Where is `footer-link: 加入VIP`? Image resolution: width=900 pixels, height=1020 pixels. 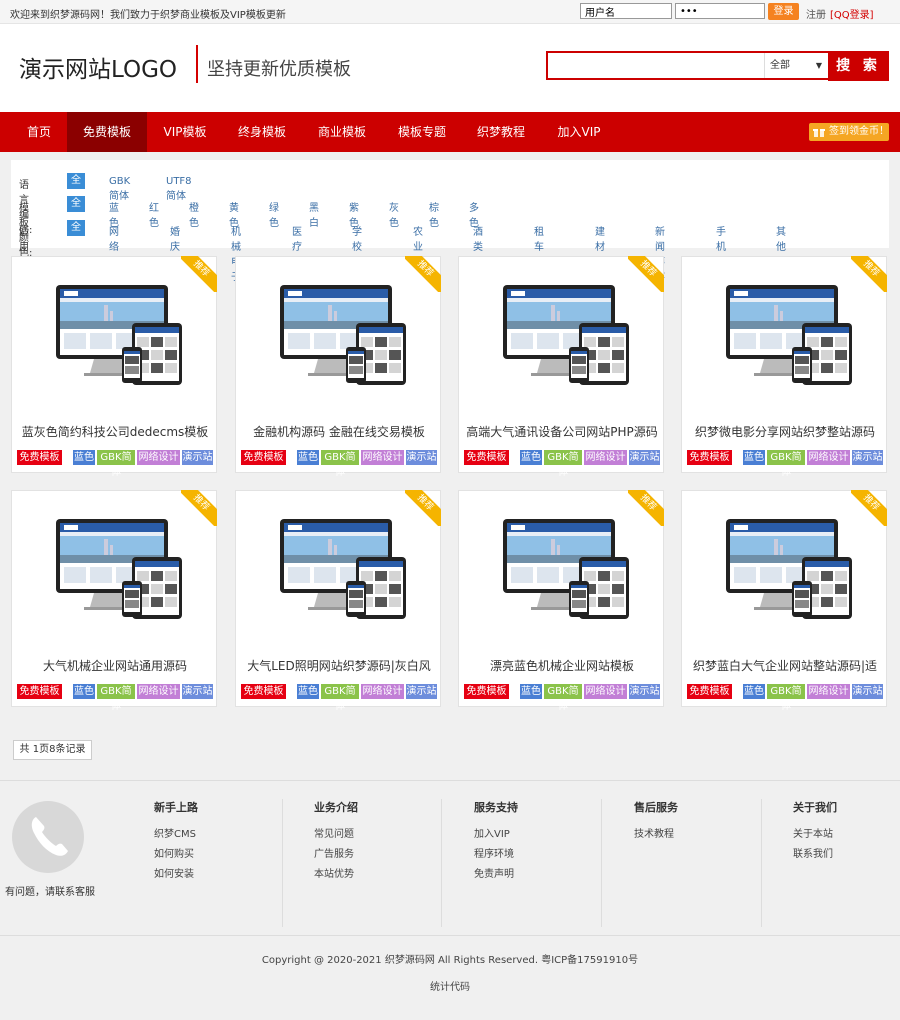 footer-link: 加入VIP is located at coordinates (492, 832).